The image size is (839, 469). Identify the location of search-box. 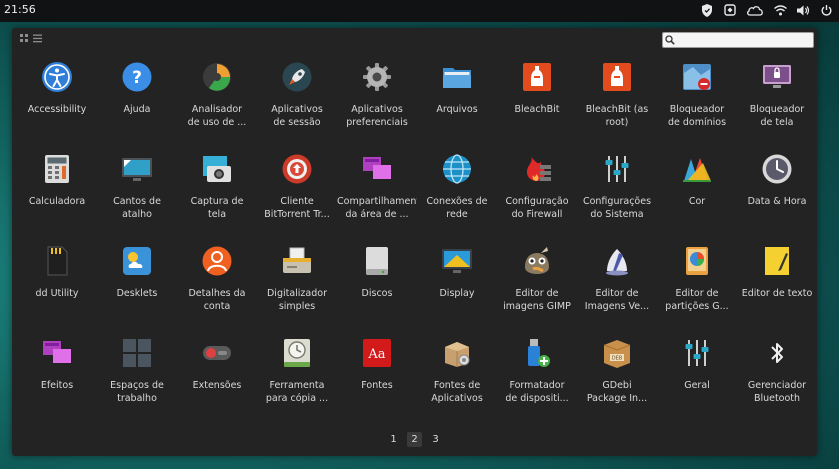
(738, 40).